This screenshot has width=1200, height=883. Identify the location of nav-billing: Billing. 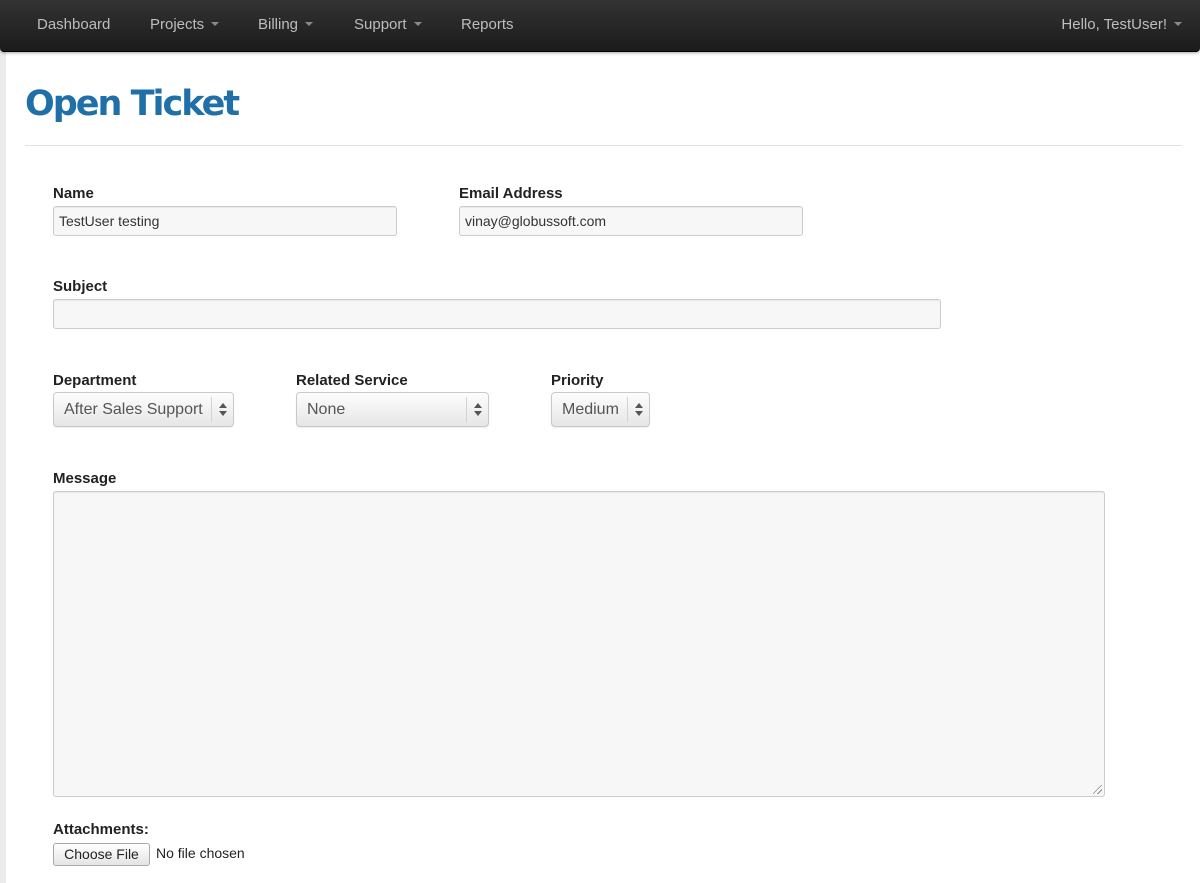
(286, 25).